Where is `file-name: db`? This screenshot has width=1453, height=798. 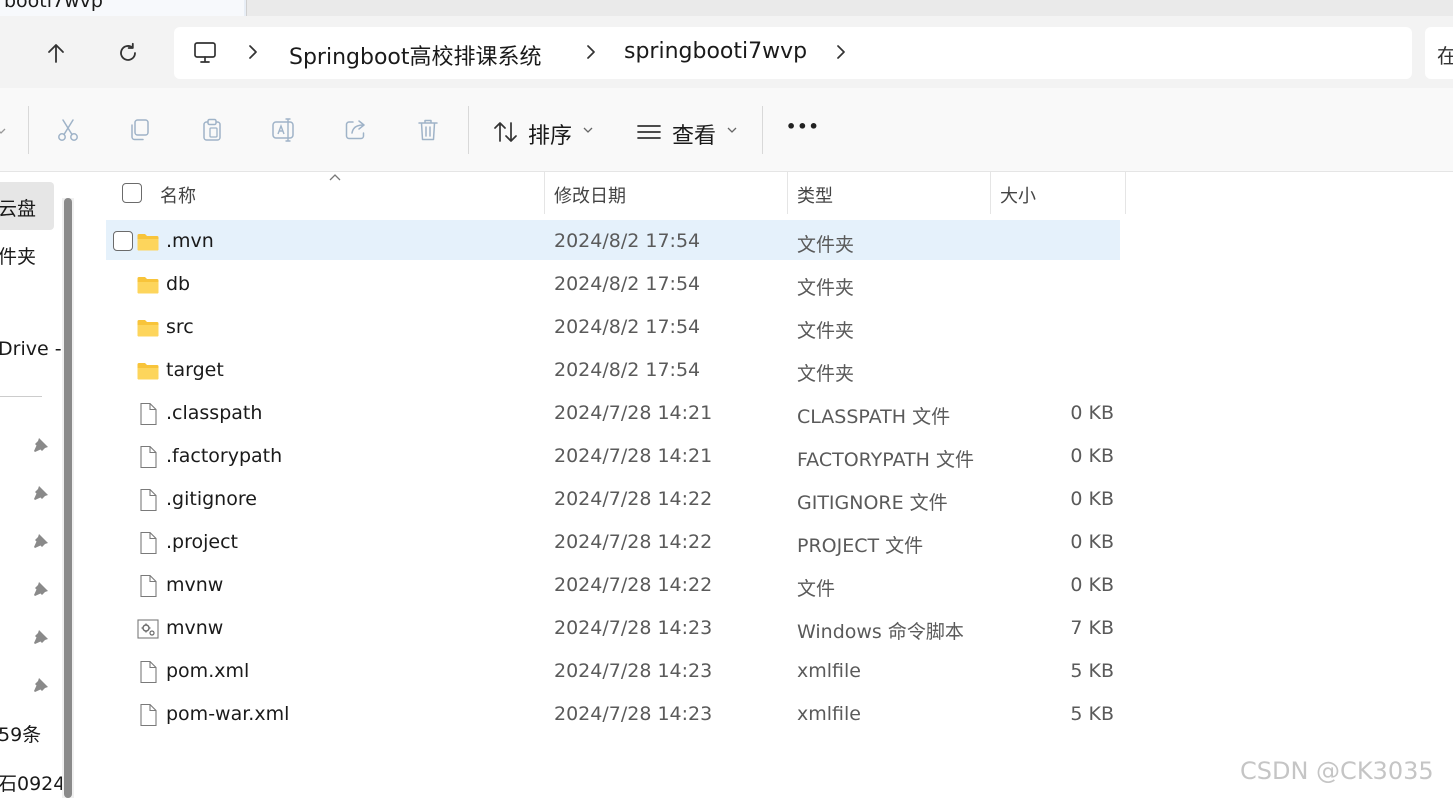
file-name: db is located at coordinates (178, 284).